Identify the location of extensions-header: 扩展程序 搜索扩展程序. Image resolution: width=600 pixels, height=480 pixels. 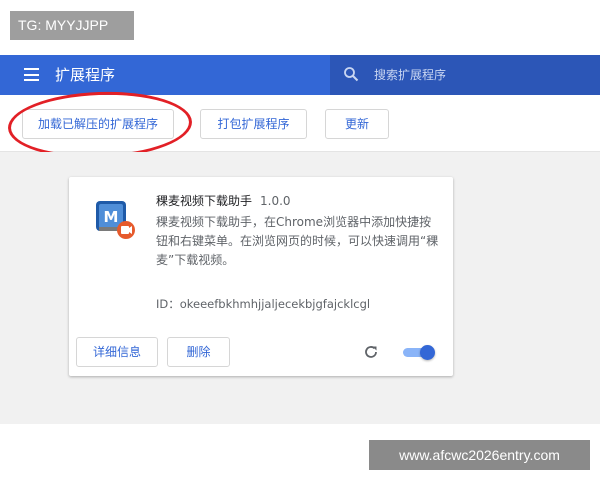
(300, 75).